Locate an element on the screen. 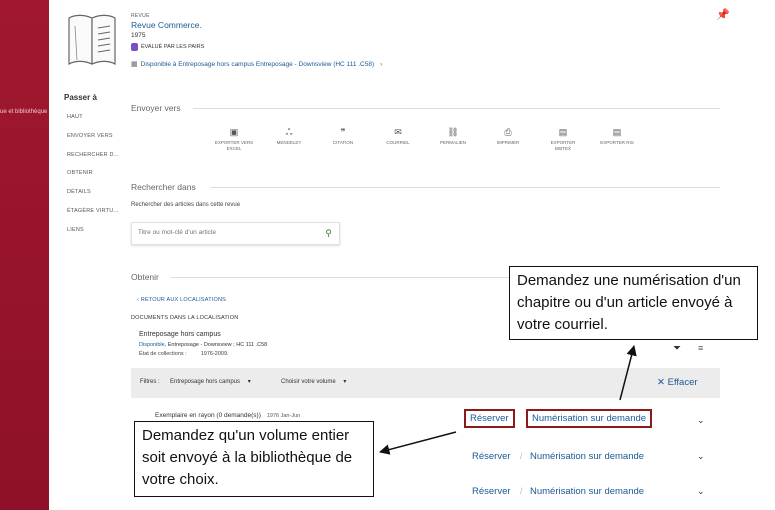  filter-clear-icon: ⏷ is located at coordinates (677, 348).